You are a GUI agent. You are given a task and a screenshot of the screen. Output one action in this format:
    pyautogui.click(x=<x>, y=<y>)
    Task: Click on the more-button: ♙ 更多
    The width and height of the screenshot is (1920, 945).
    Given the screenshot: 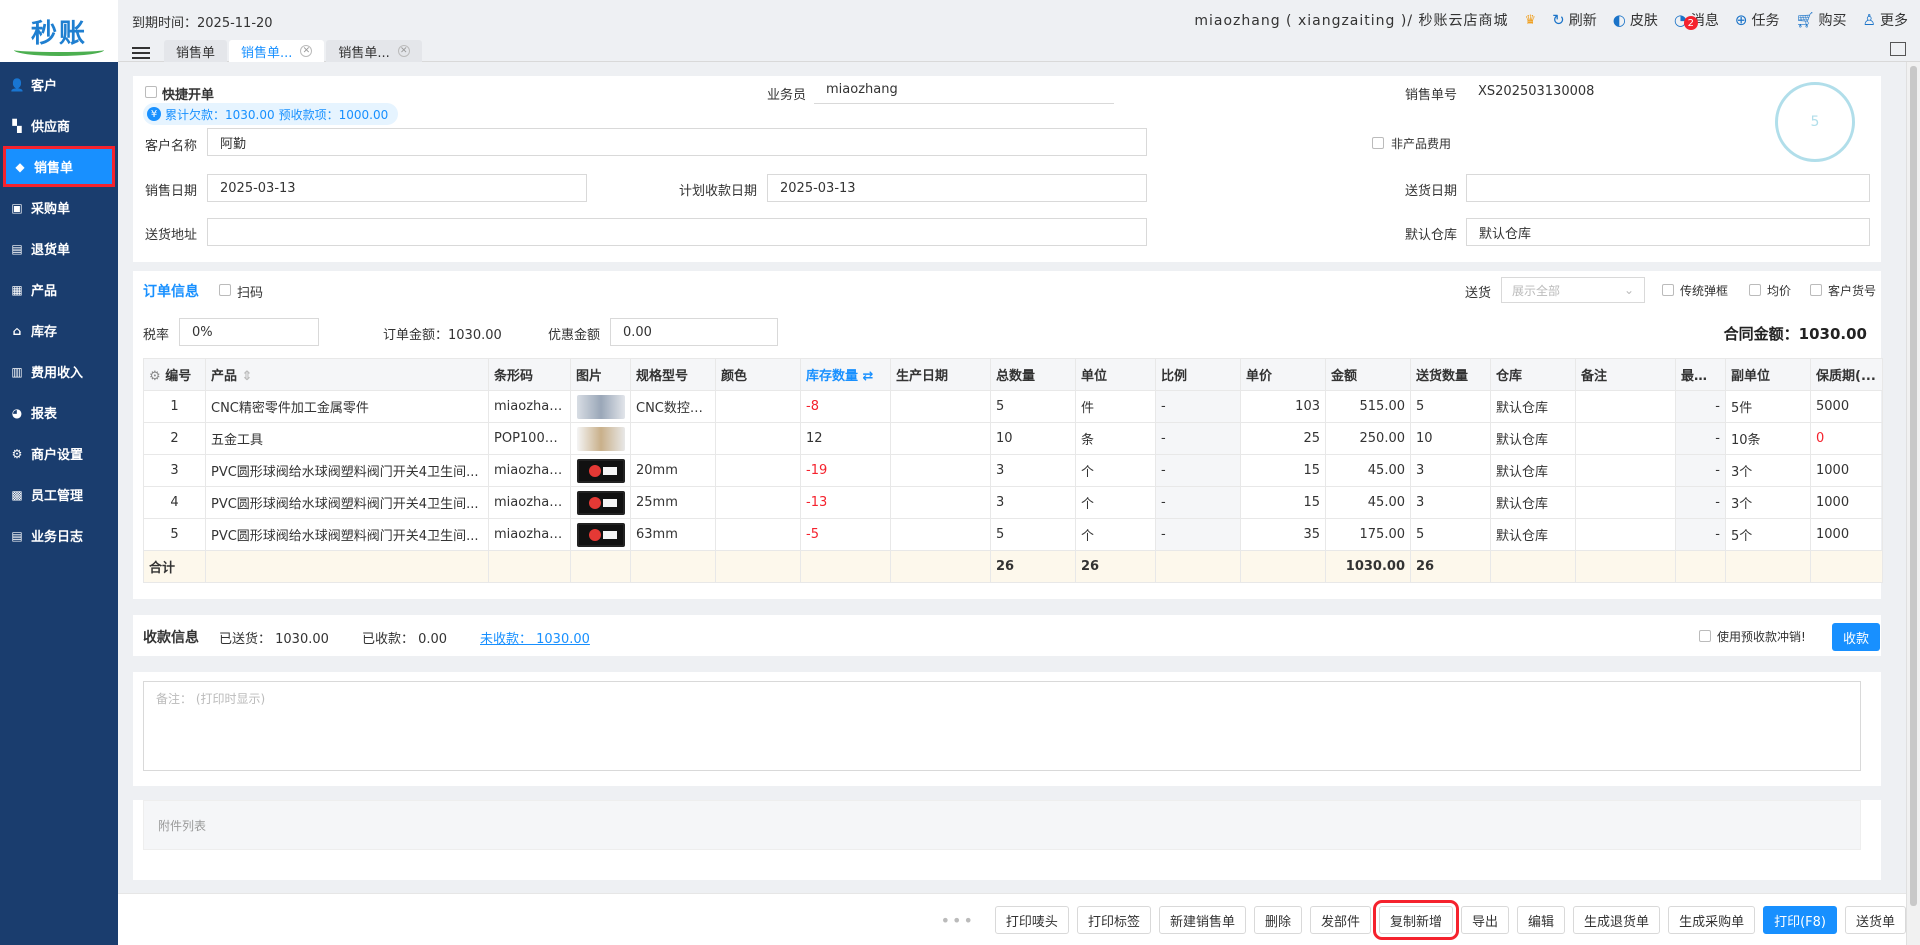 What is the action you would take?
    pyautogui.click(x=1885, y=20)
    